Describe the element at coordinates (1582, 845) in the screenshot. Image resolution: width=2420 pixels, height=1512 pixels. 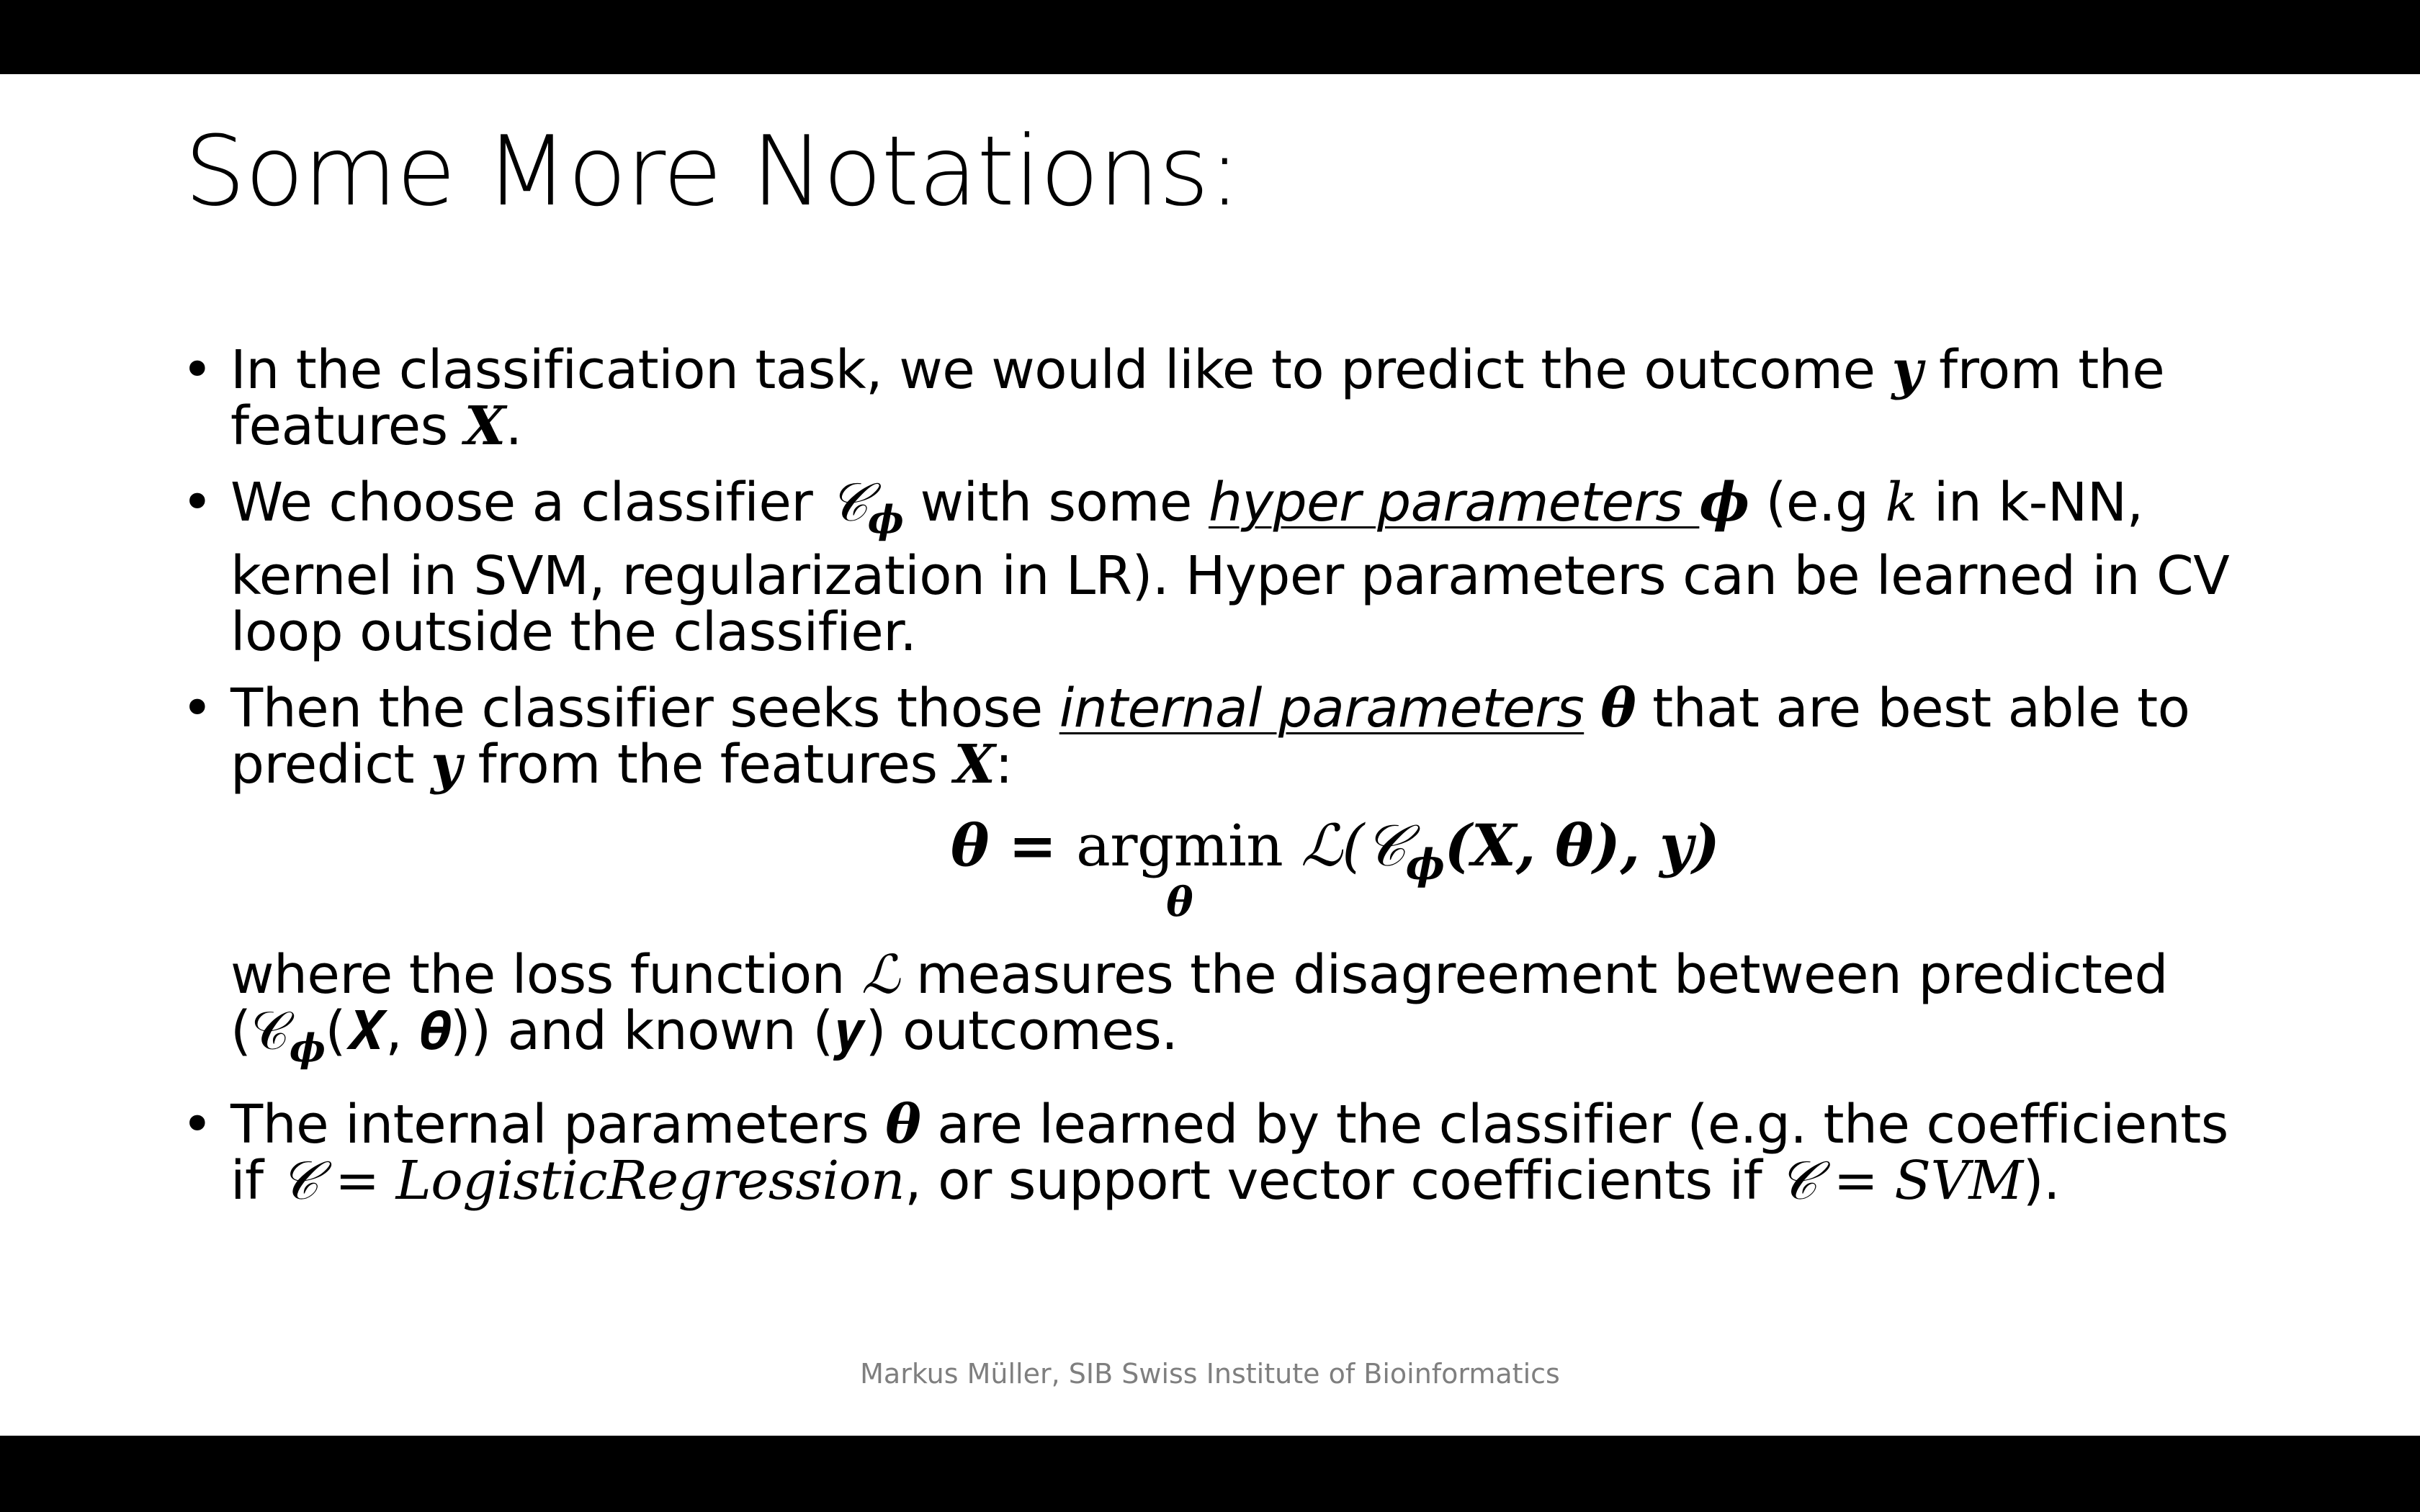
I see `equation-rhs-tail: (𝑿, 𝜽), 𝒚)` at that location.